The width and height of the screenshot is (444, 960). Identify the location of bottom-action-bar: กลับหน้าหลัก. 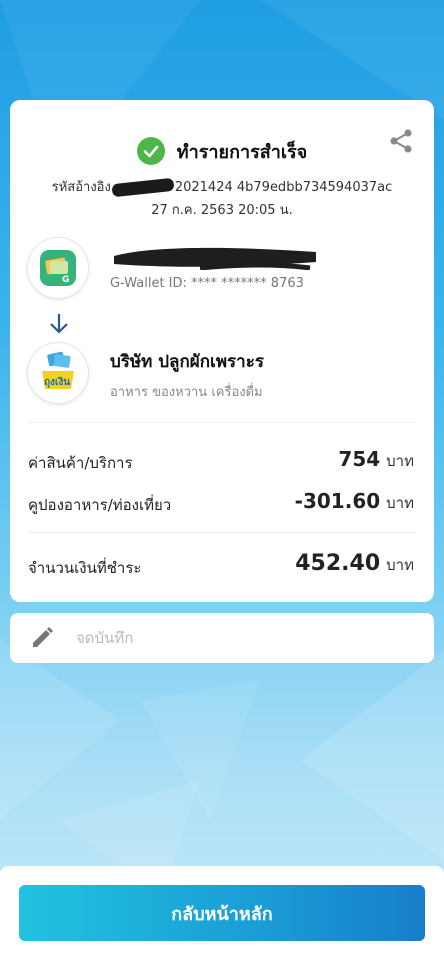
(222, 913).